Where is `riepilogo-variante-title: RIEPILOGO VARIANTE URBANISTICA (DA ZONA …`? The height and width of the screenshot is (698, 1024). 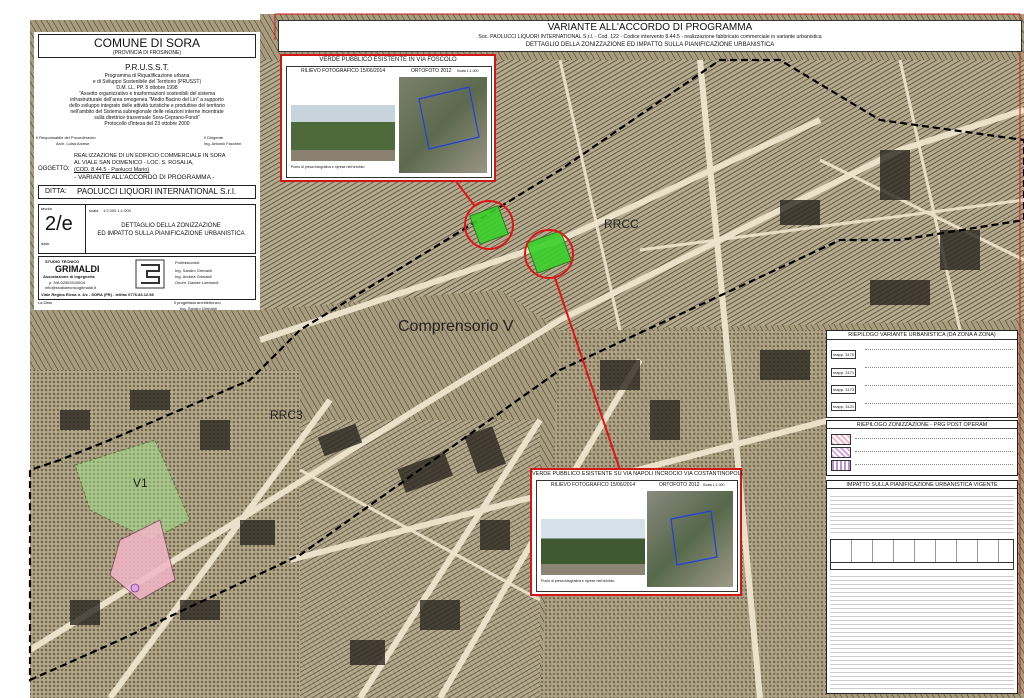
riepilogo-variante-title: RIEPILOGO VARIANTE URBANISTICA (DA ZONA … is located at coordinates (922, 336).